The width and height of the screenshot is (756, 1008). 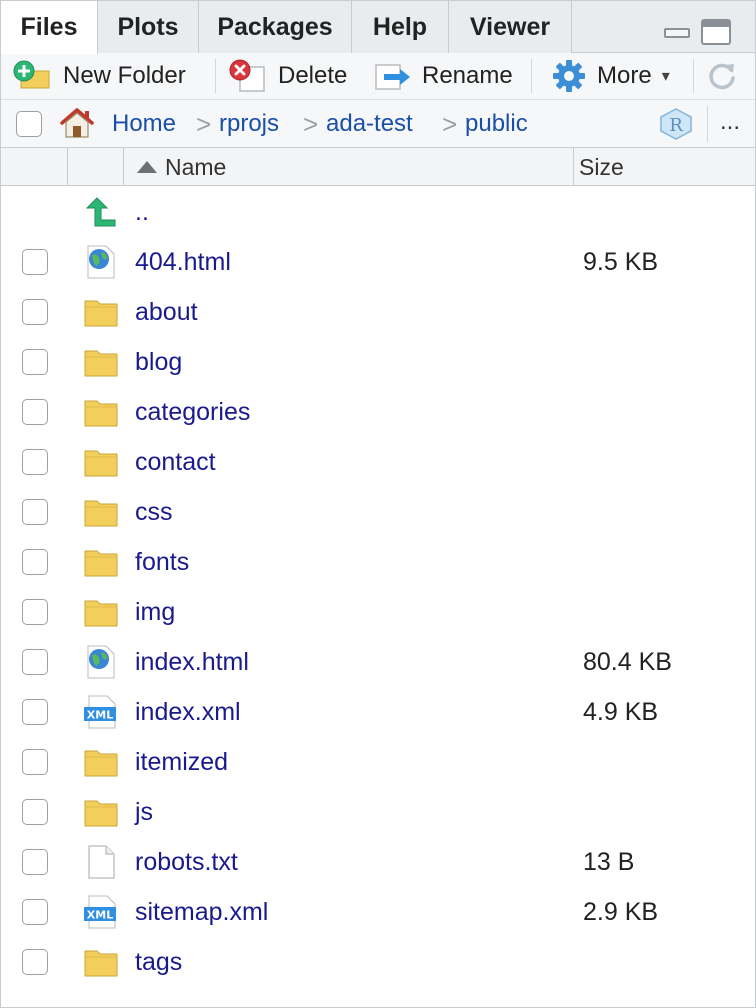 What do you see at coordinates (665, 76) in the screenshot?
I see `chevron-down-icon: ▾` at bounding box center [665, 76].